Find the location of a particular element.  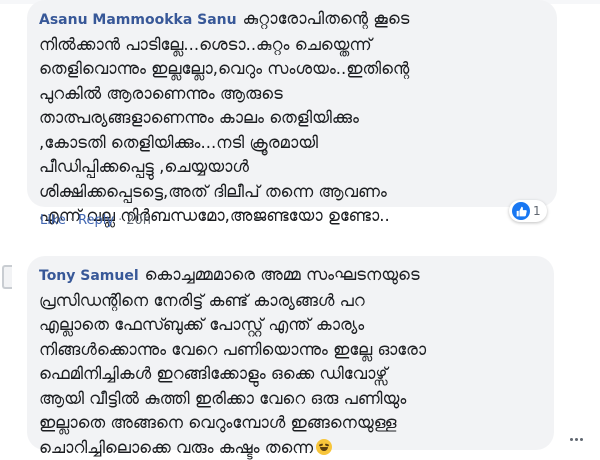

comment-text-line: പ്രസിഡന്റിനെ നേരിട്ട് കണ്ട് കാര്യങ്ങൾ പറ is located at coordinates (290, 301).